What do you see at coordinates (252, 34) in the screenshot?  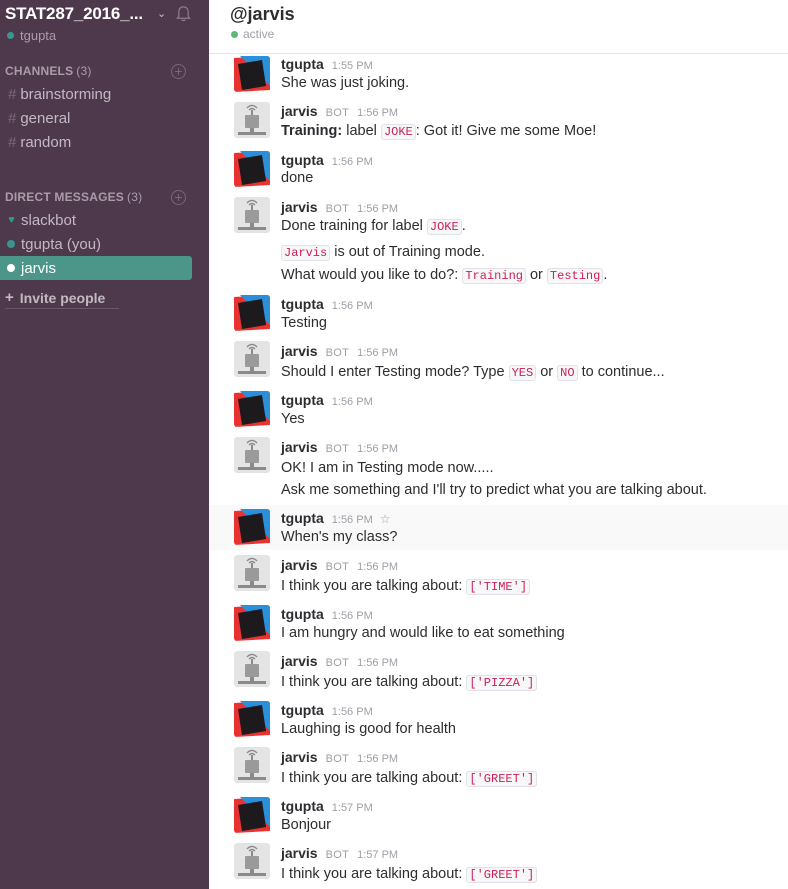 I see `status-indicator: active` at bounding box center [252, 34].